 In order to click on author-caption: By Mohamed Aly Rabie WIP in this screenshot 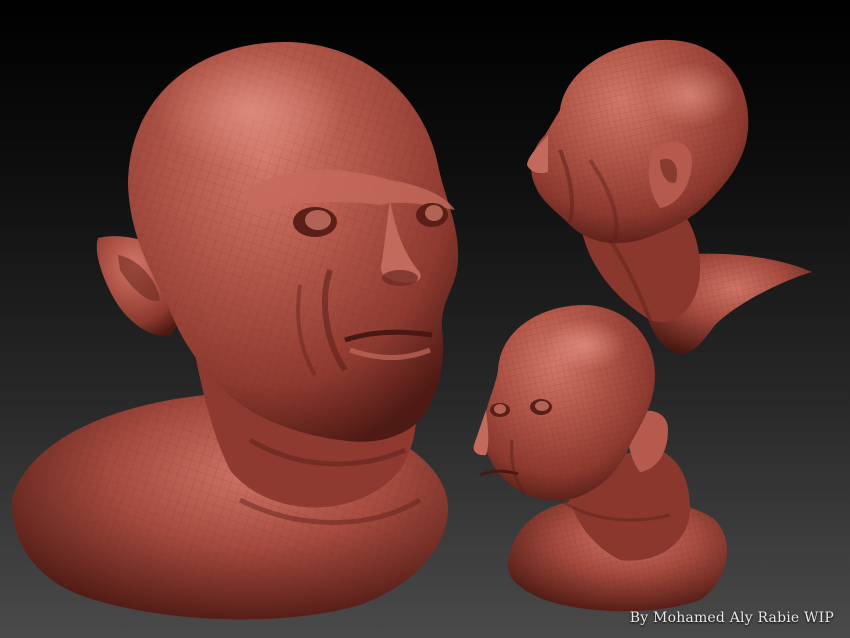, I will do `click(731, 618)`.